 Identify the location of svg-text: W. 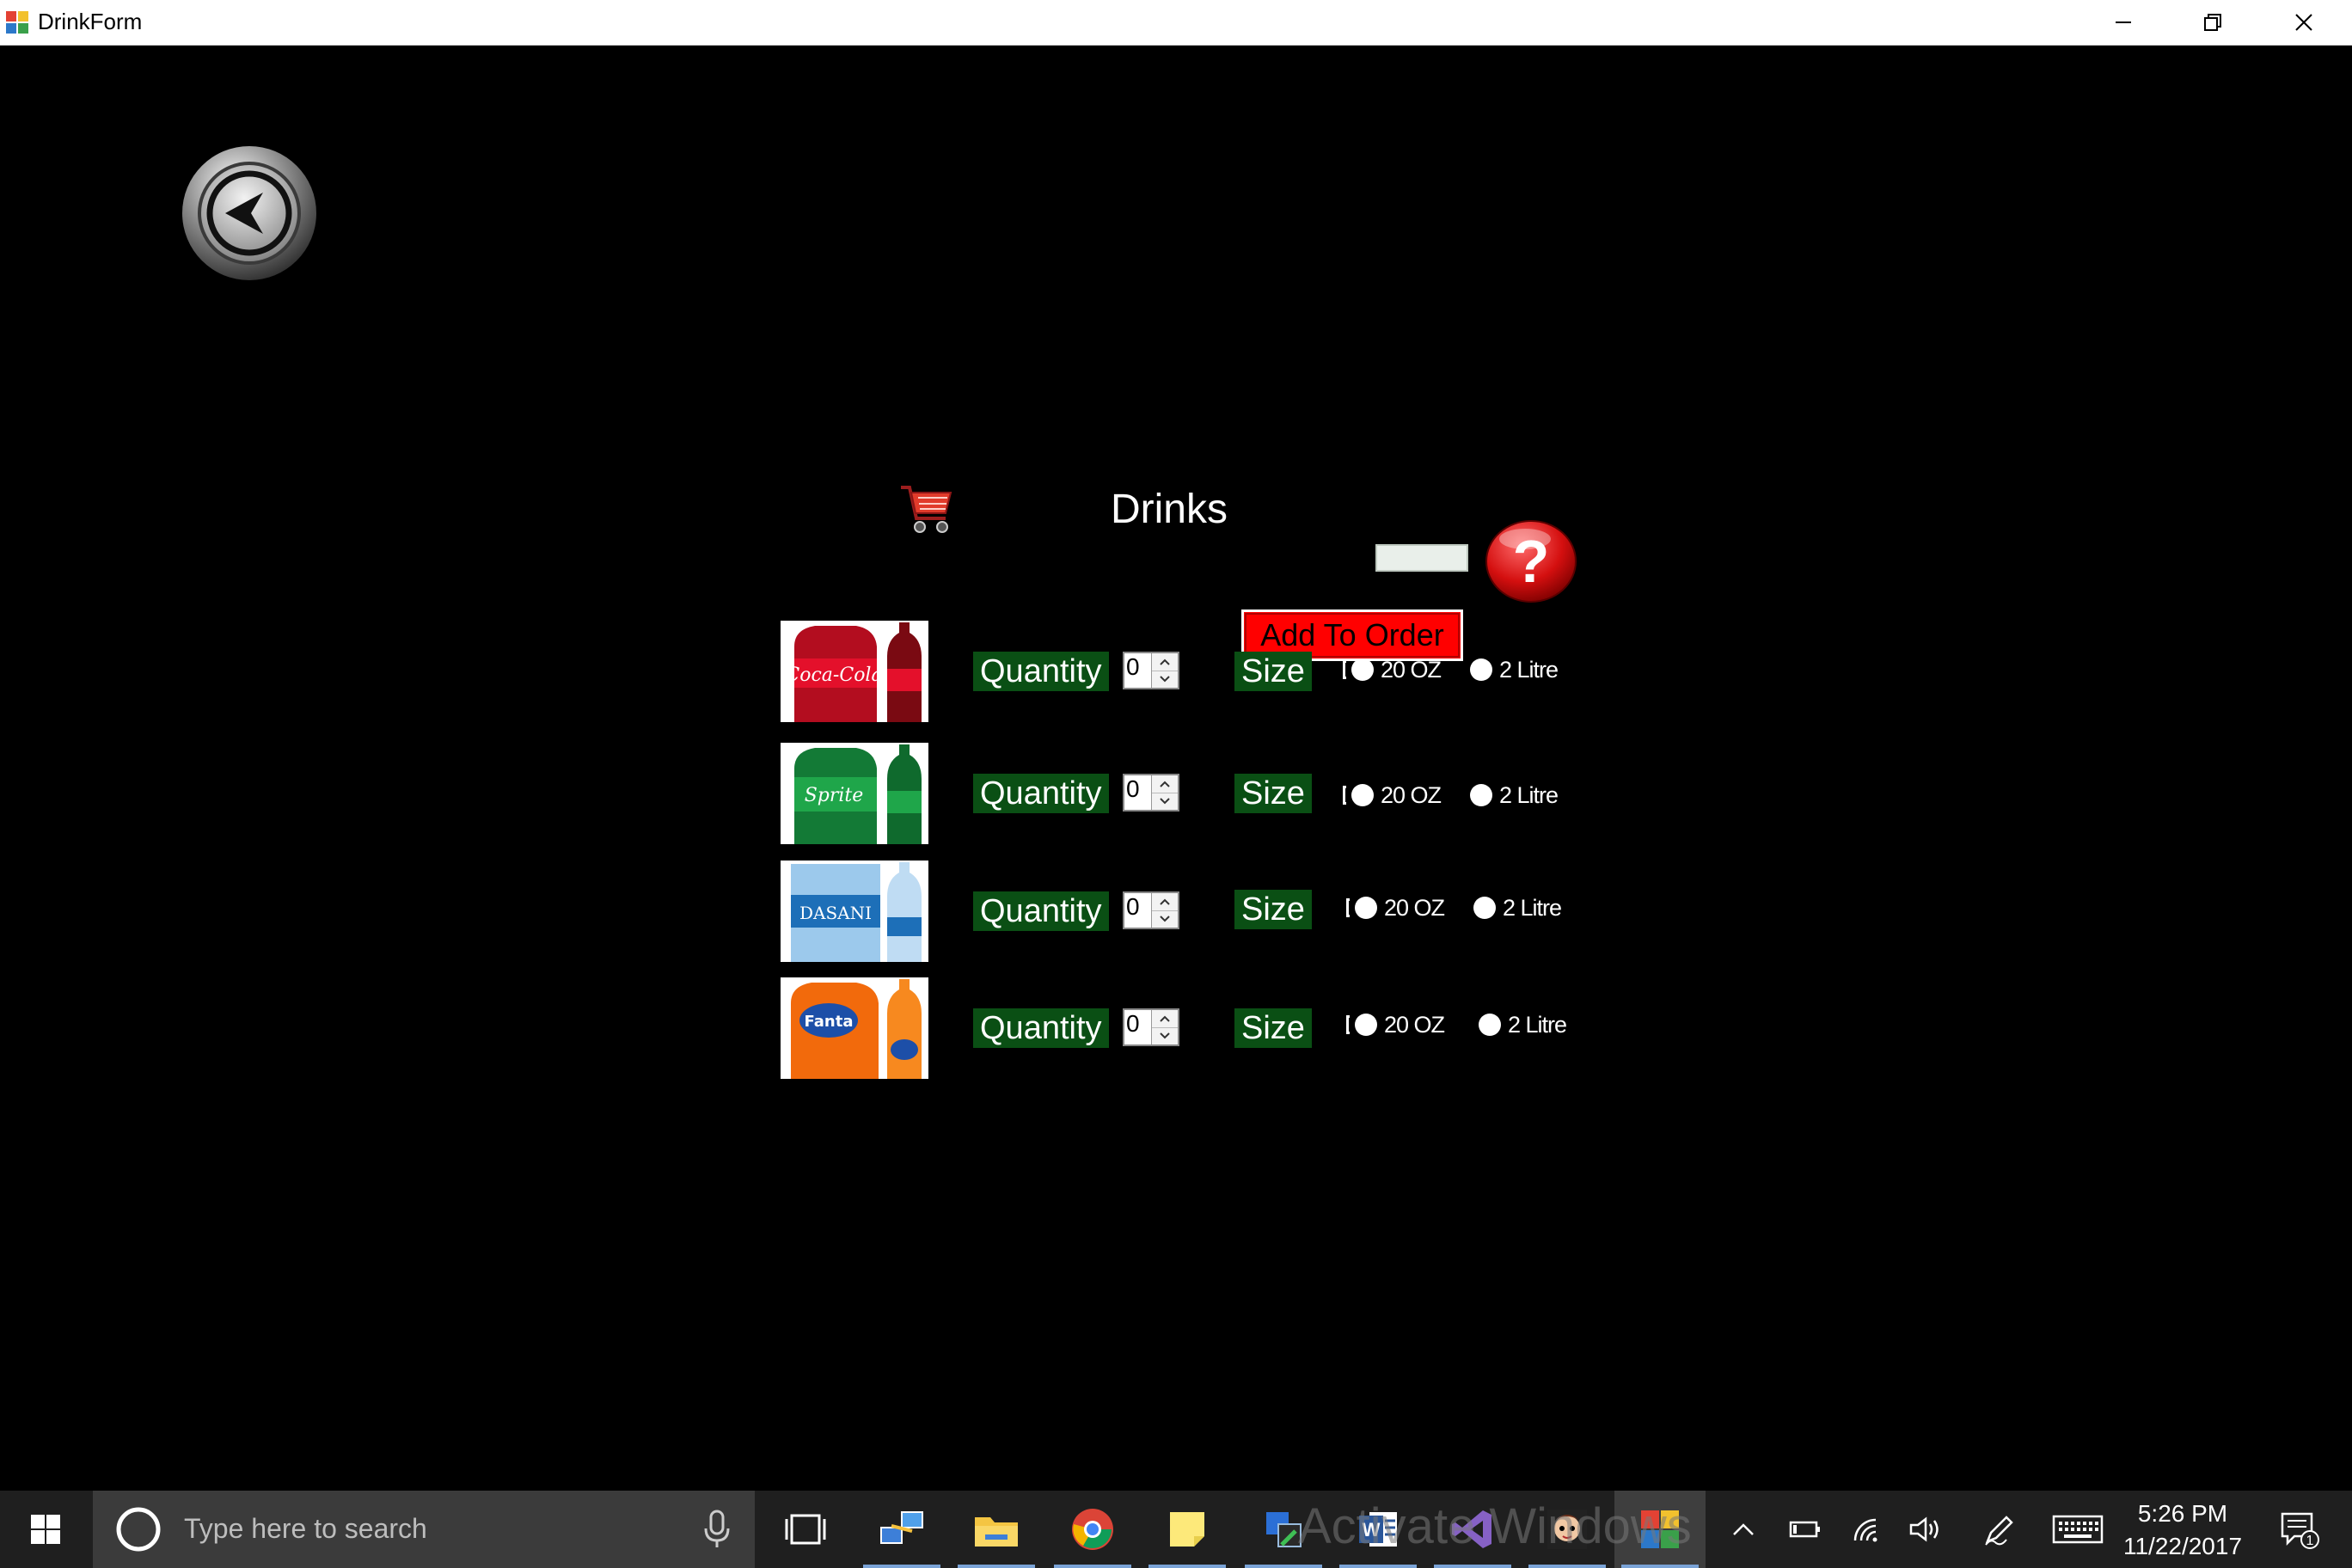
(1372, 1529).